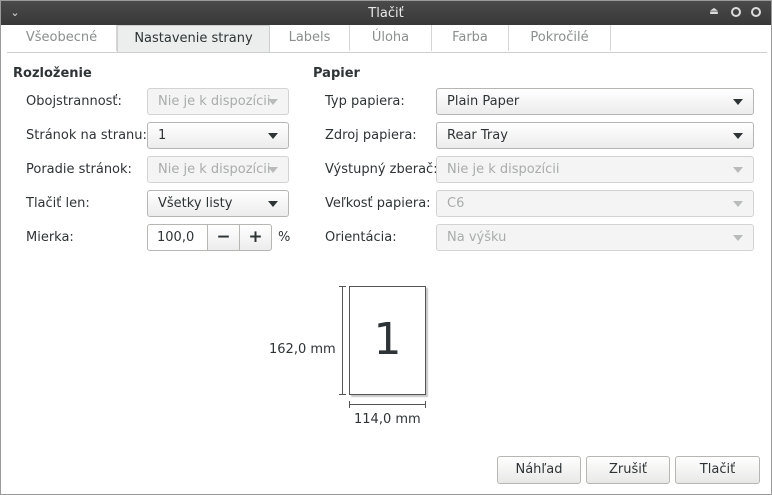 The width and height of the screenshot is (772, 495). What do you see at coordinates (717, 470) in the screenshot?
I see `print-button: Tlačiť` at bounding box center [717, 470].